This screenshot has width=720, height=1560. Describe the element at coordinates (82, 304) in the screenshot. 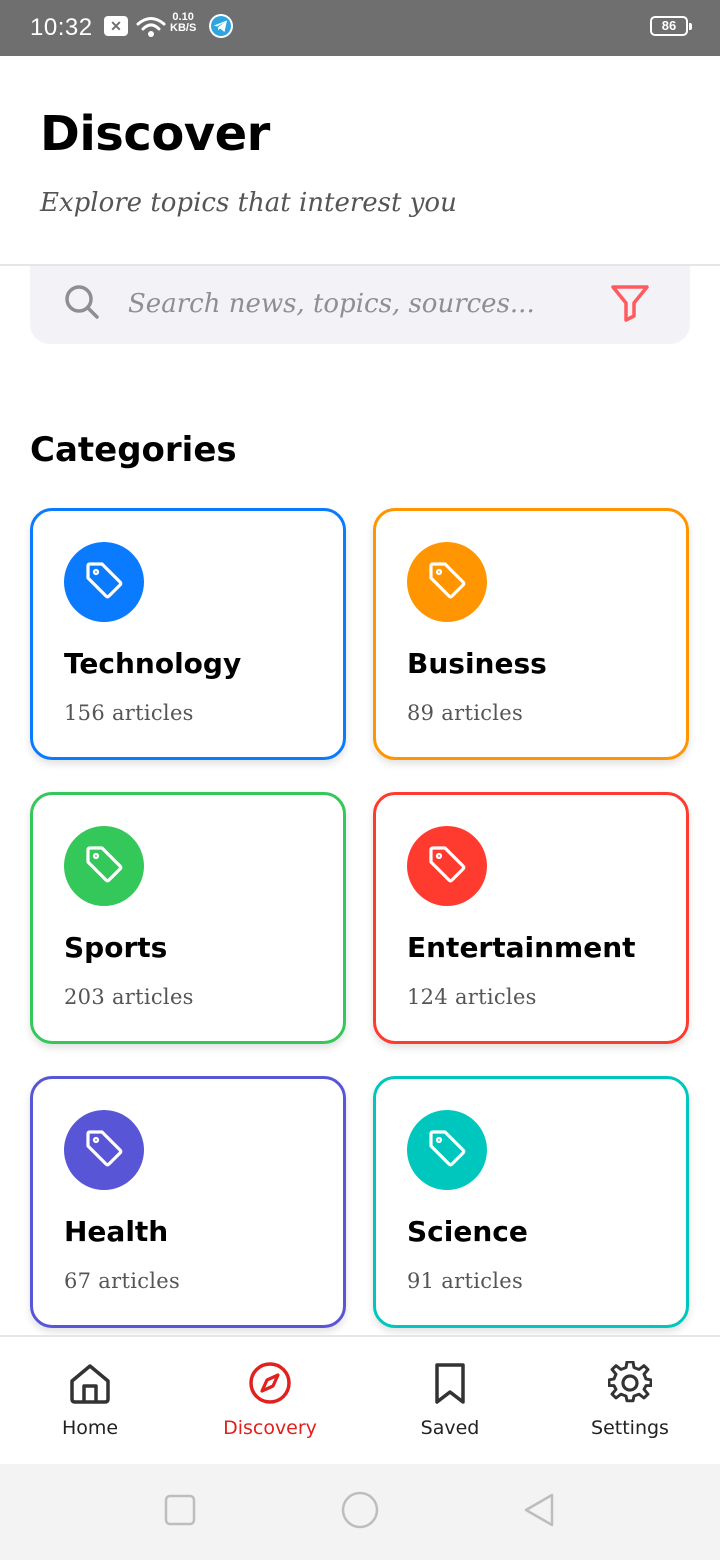

I see `search-icon` at that location.